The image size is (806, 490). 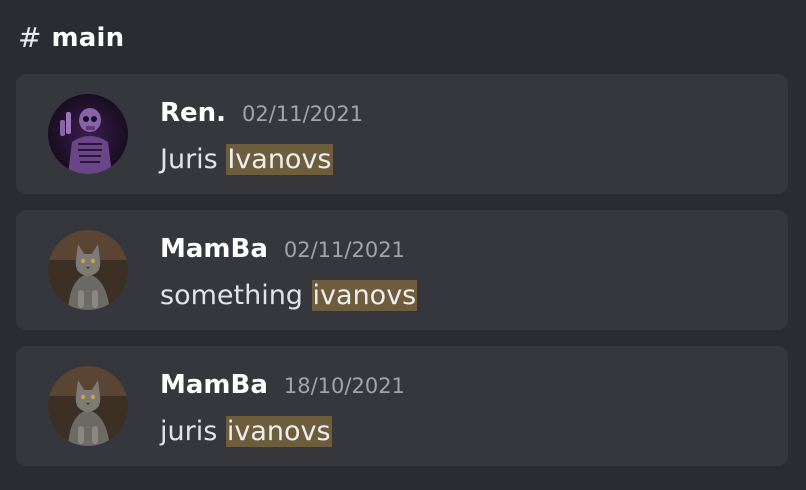 I want to click on message-text-before: something, so click(x=236, y=295).